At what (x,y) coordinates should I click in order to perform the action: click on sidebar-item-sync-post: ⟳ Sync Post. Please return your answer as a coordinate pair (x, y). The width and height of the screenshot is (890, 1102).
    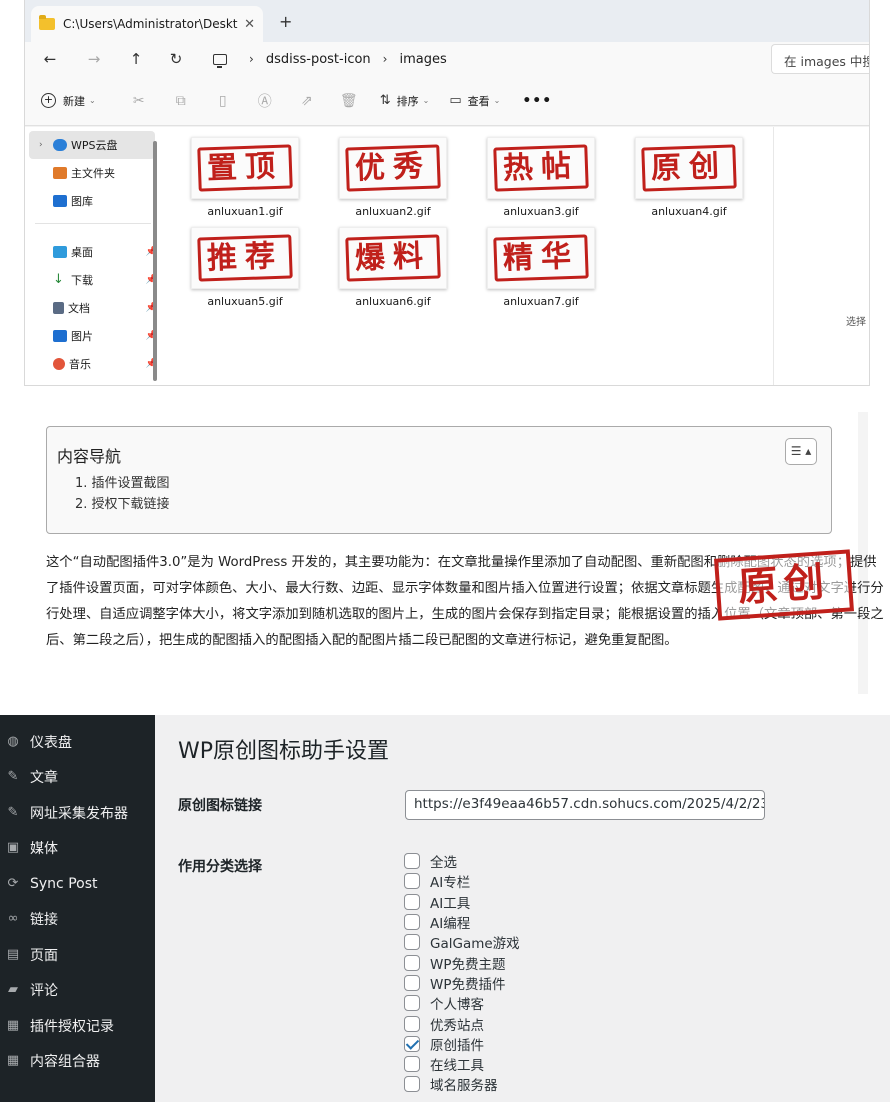
    Looking at the image, I should click on (77, 884).